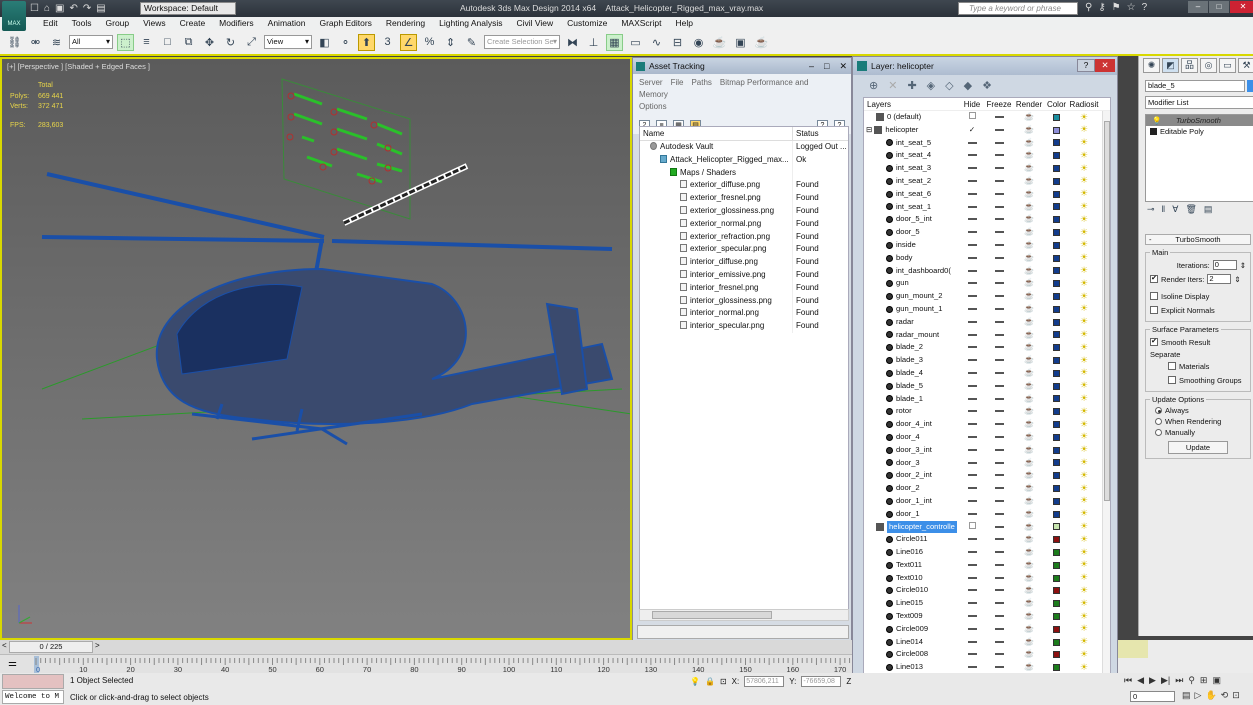 The height and width of the screenshot is (705, 1253). Describe the element at coordinates (744, 198) in the screenshot. I see `asset-row: exterior_fresnel.png Found` at that location.